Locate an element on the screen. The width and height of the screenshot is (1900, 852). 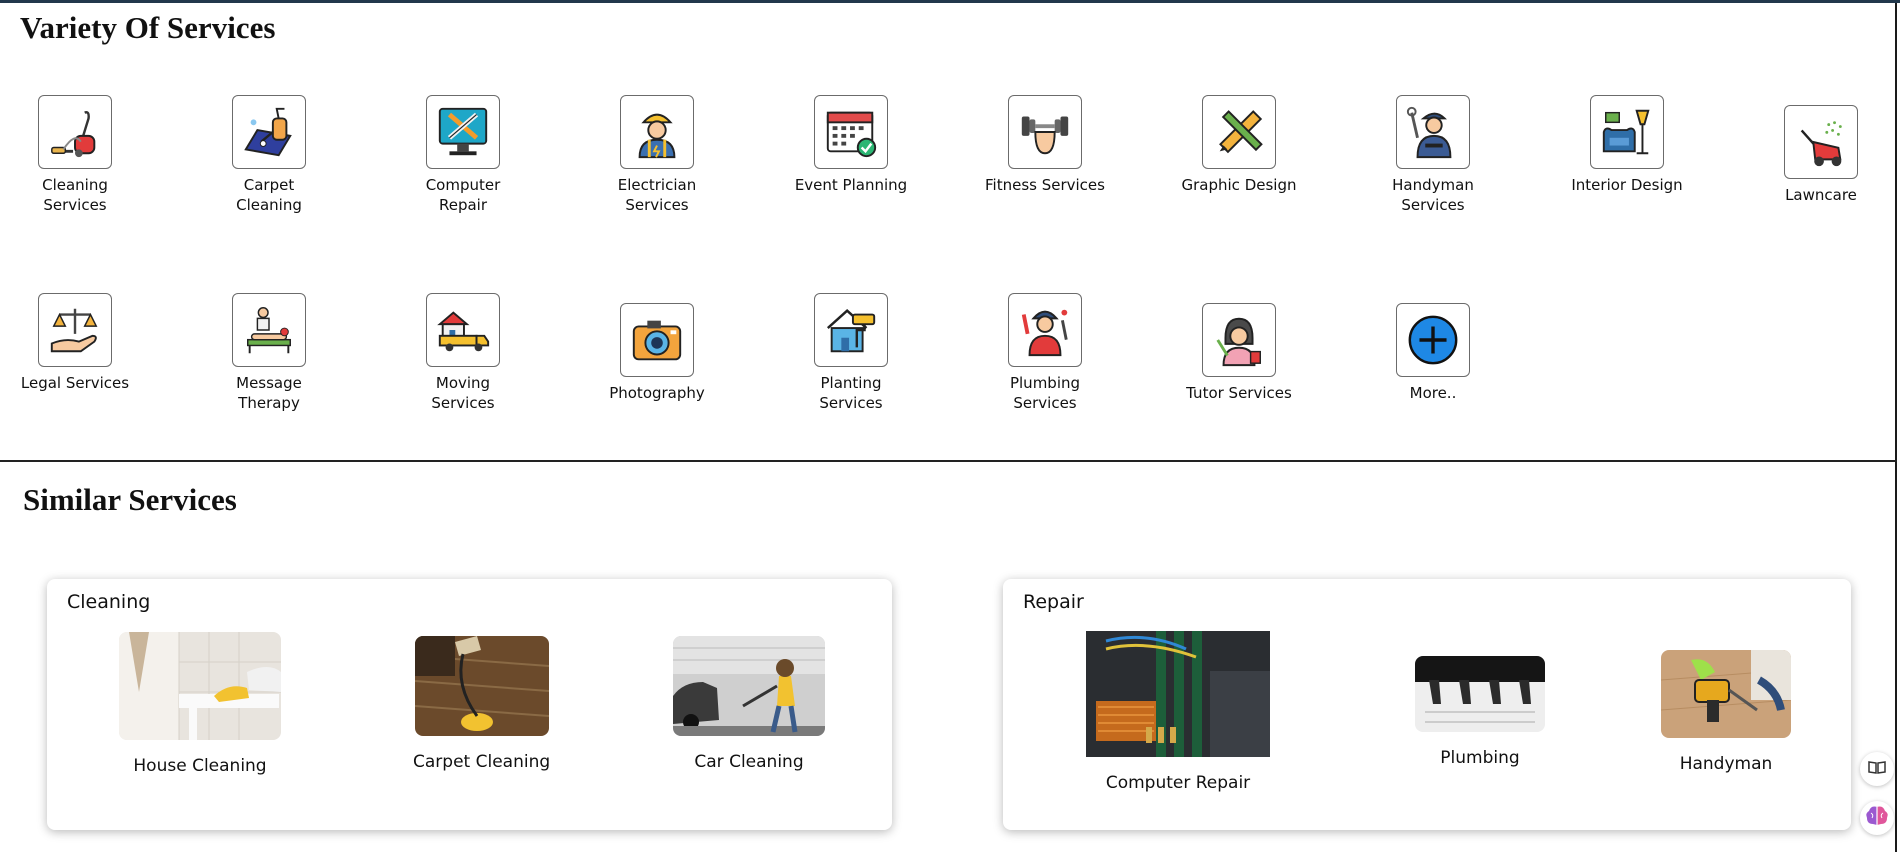
service-lawncare: Lawncare is located at coordinates (1821, 155).